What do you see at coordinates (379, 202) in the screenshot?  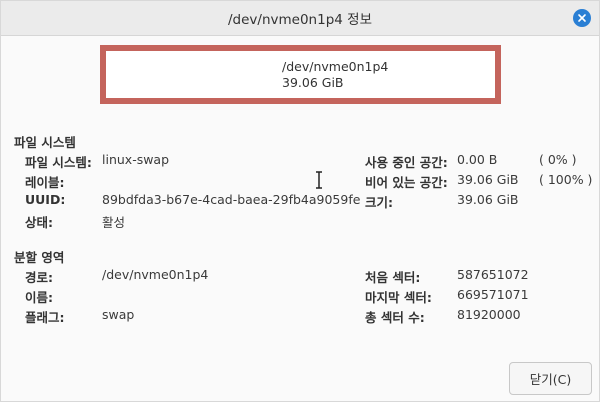 I see `size-label: 크기:` at bounding box center [379, 202].